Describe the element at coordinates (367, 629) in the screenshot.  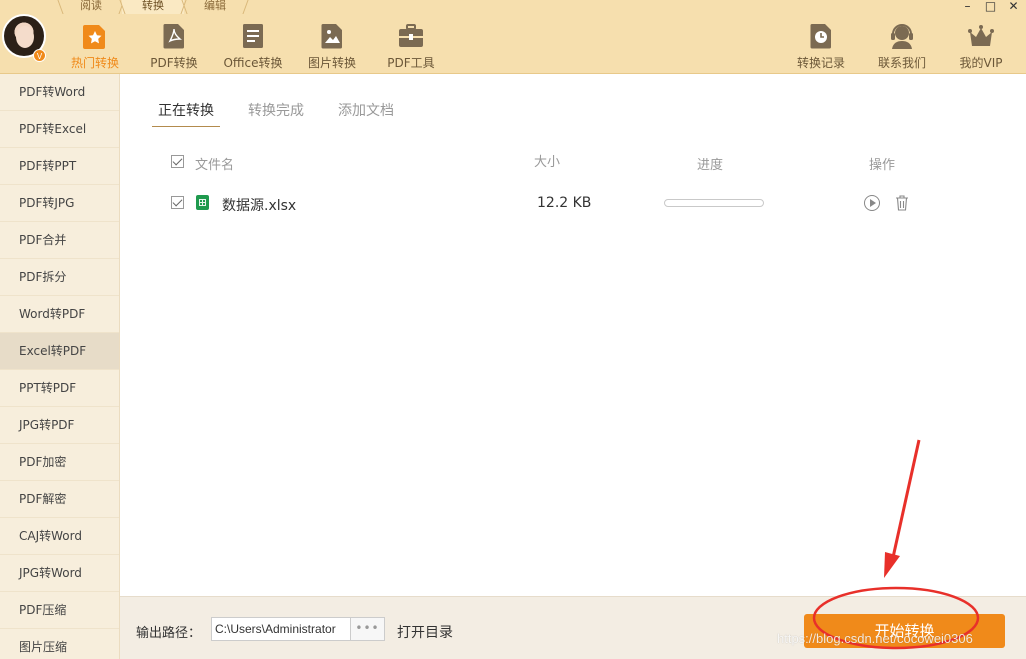
I see `browse-button: •••` at that location.